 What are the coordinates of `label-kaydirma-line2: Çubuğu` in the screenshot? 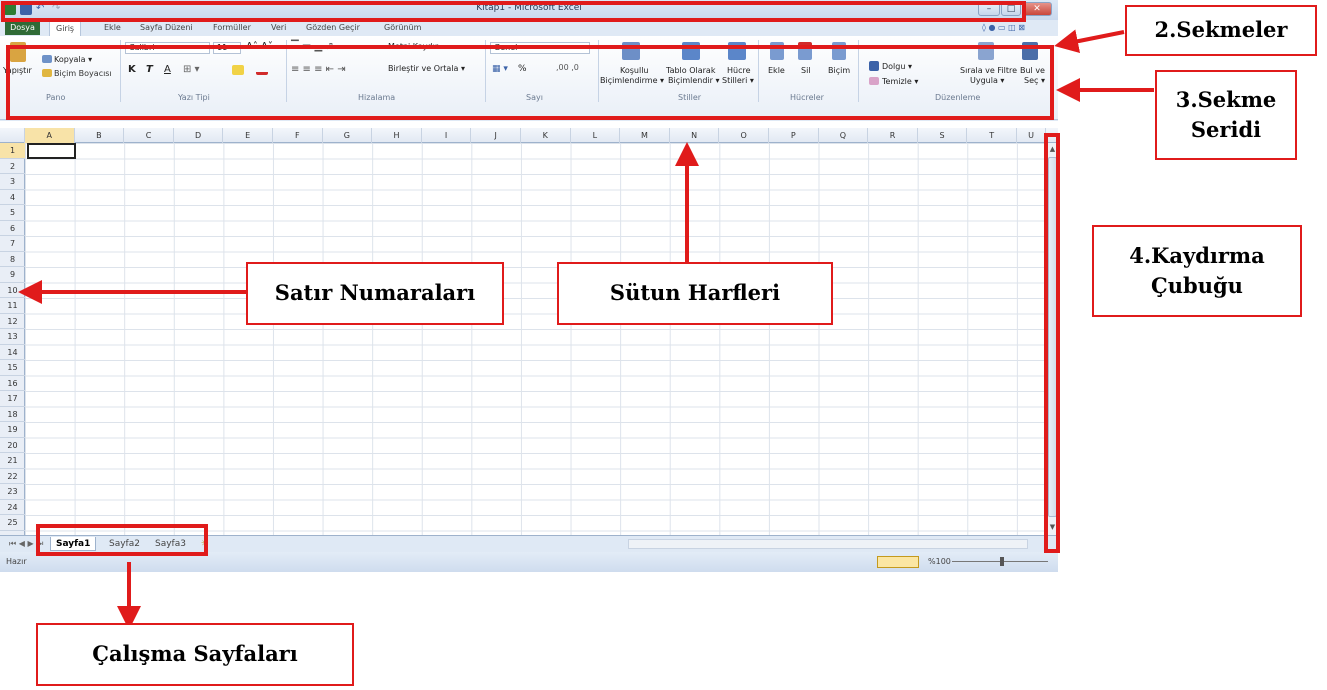 It's located at (1197, 285).